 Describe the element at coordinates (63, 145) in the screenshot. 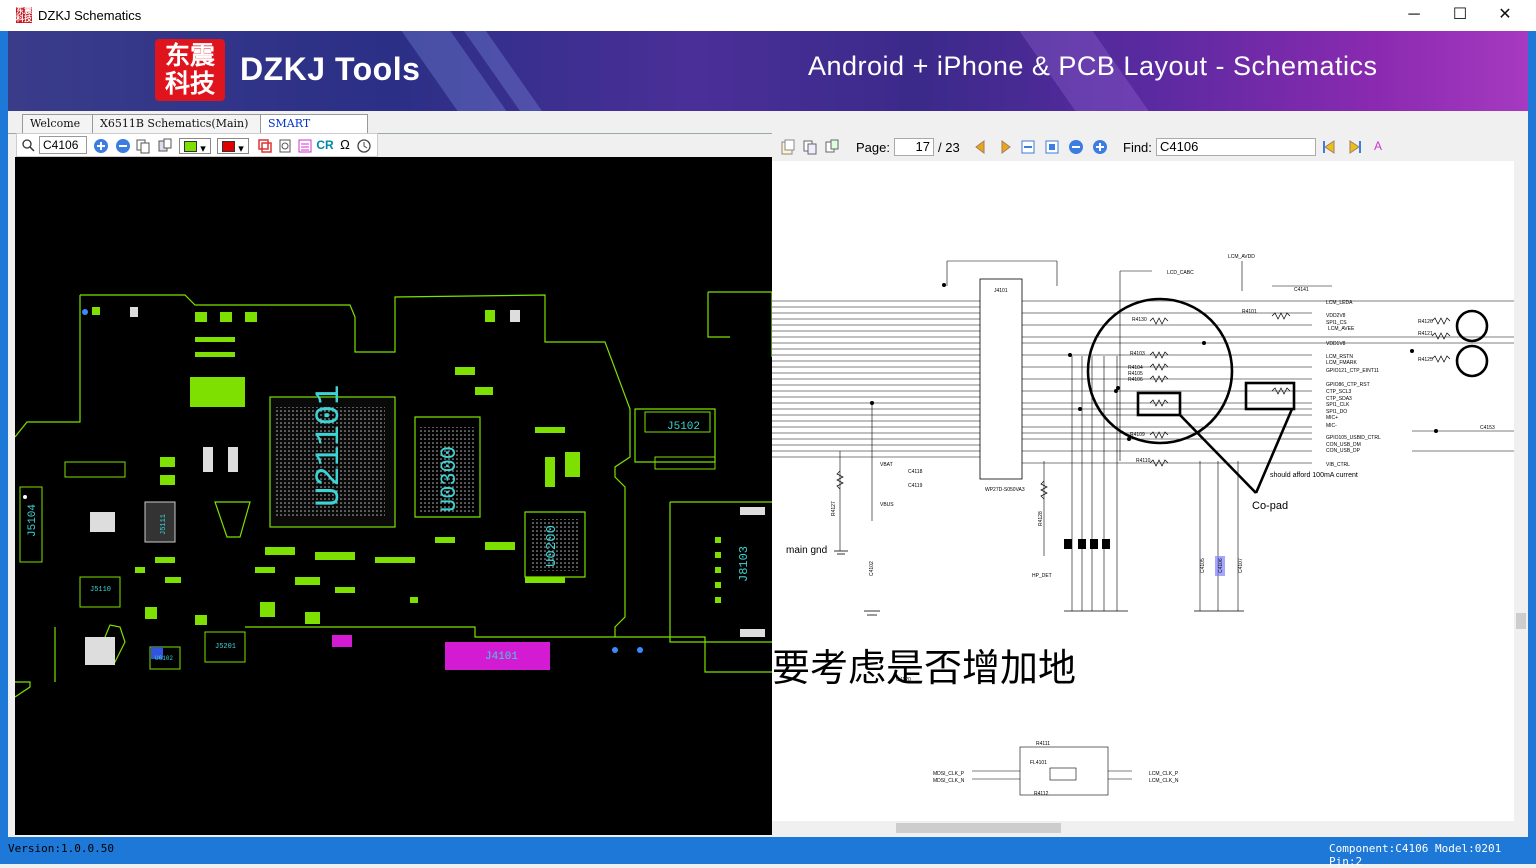

I see `pcb-search-input: C4106` at that location.